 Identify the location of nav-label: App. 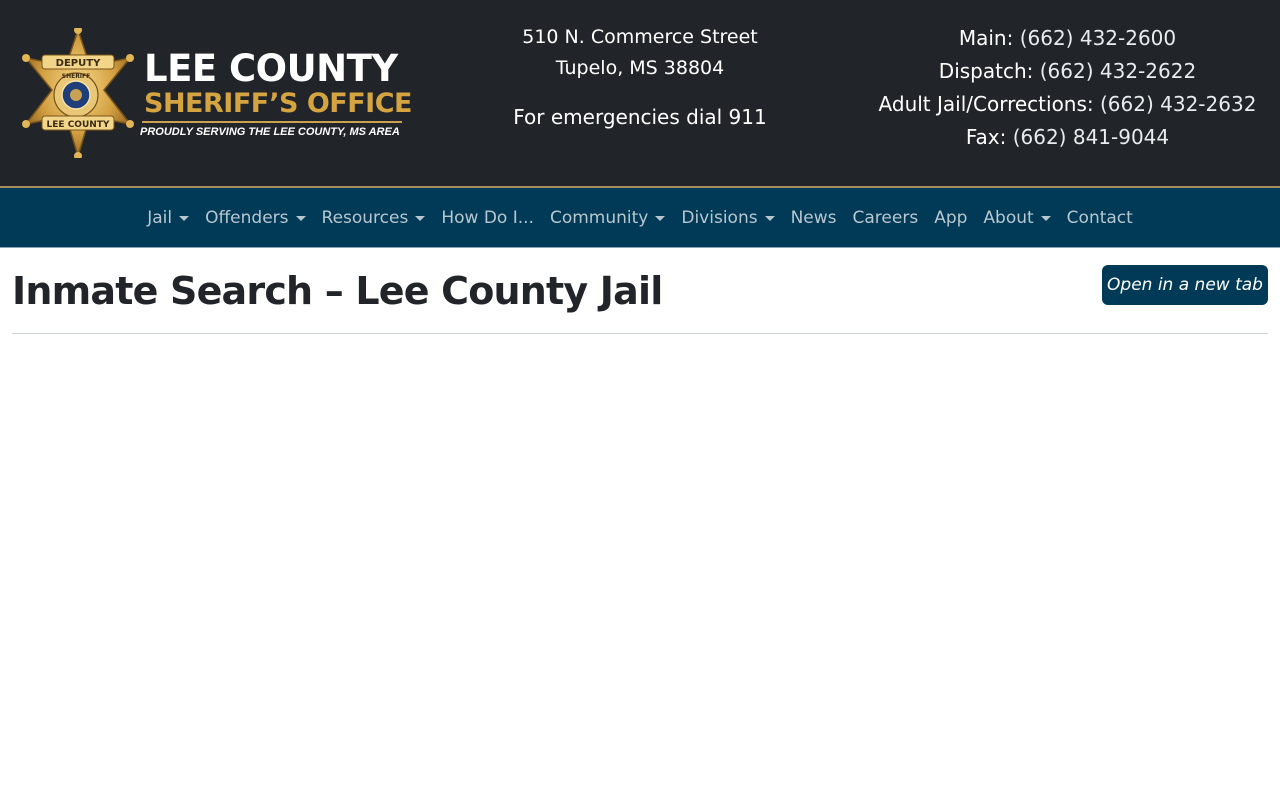
(951, 218).